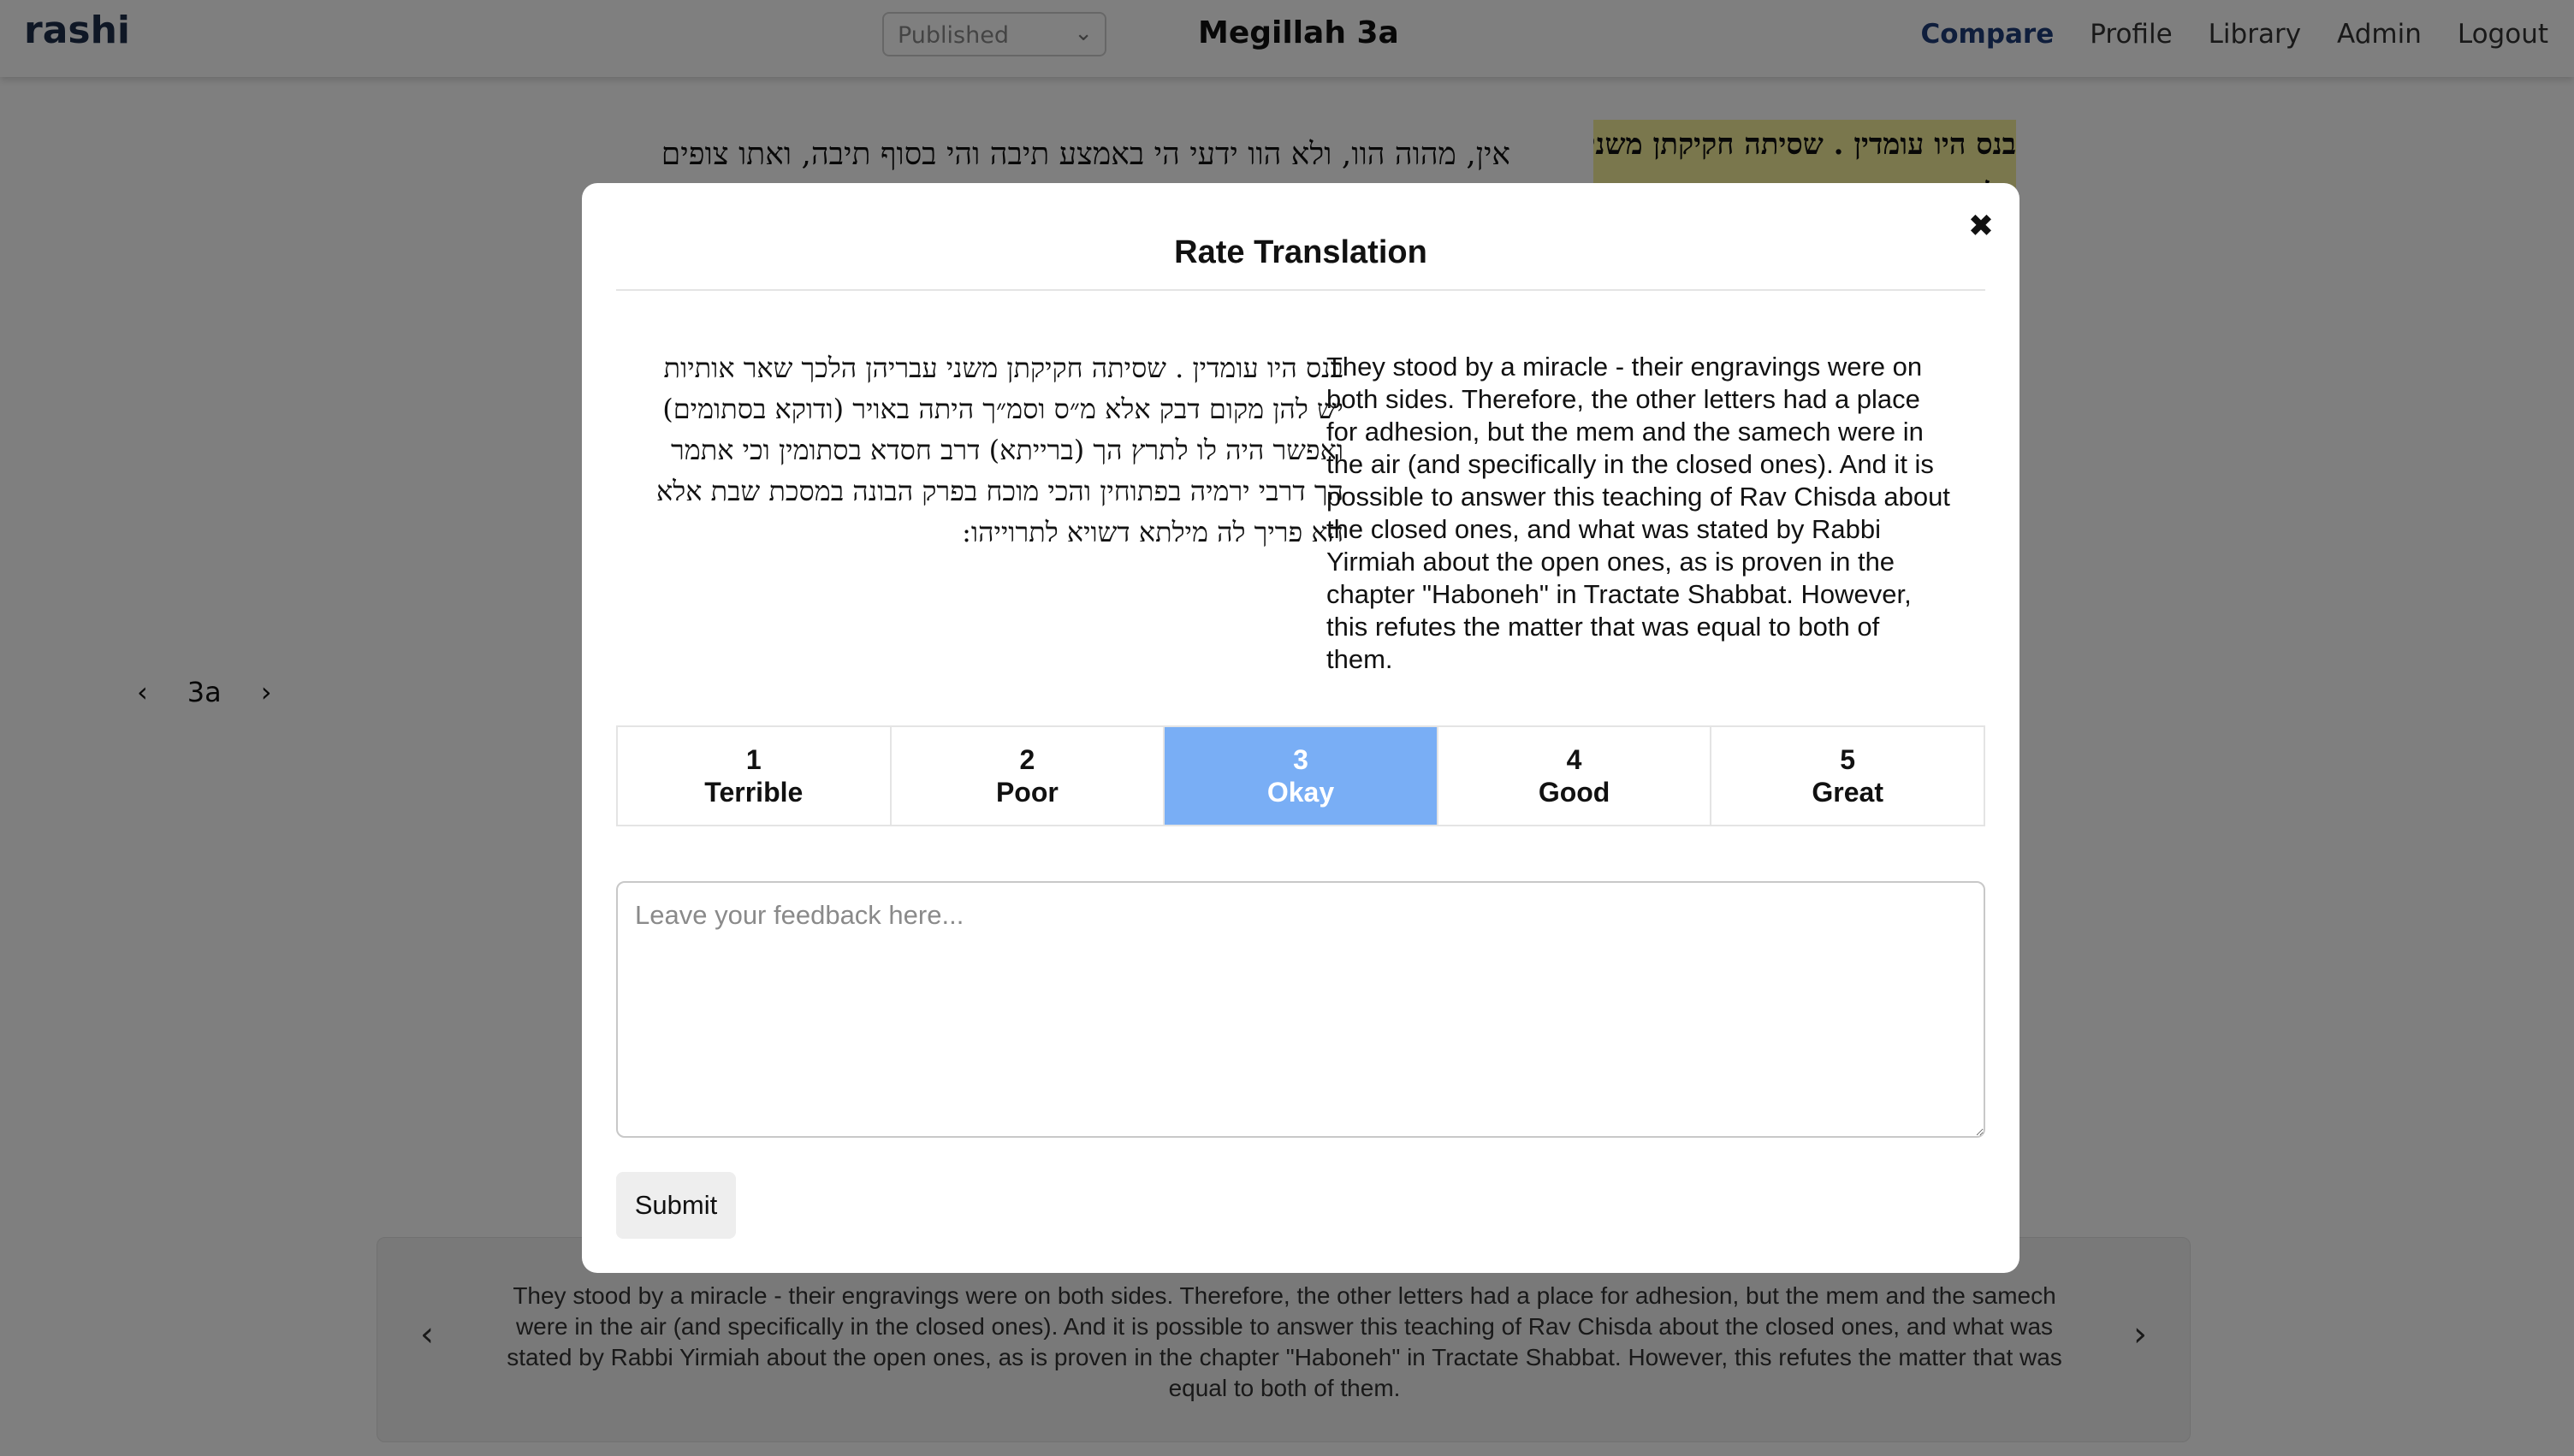 The width and height of the screenshot is (2574, 1456). I want to click on rating-label: Good, so click(1574, 792).